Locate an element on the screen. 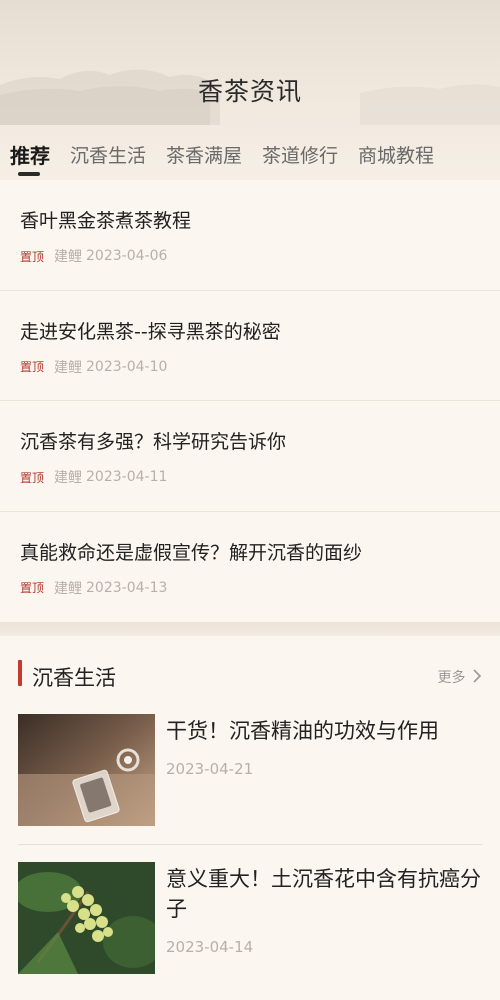  section-accent-bar is located at coordinates (20, 673).